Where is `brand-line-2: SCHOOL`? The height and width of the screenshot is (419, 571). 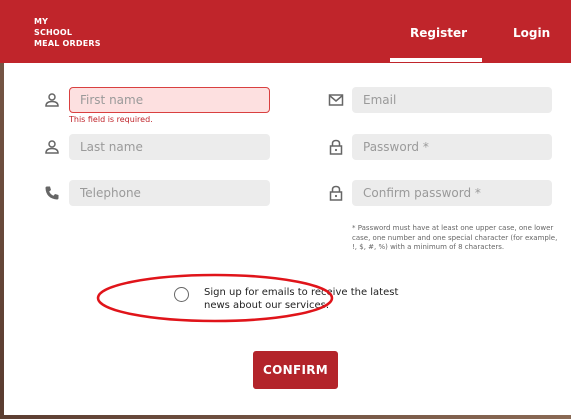 brand-line-2: SCHOOL is located at coordinates (53, 32).